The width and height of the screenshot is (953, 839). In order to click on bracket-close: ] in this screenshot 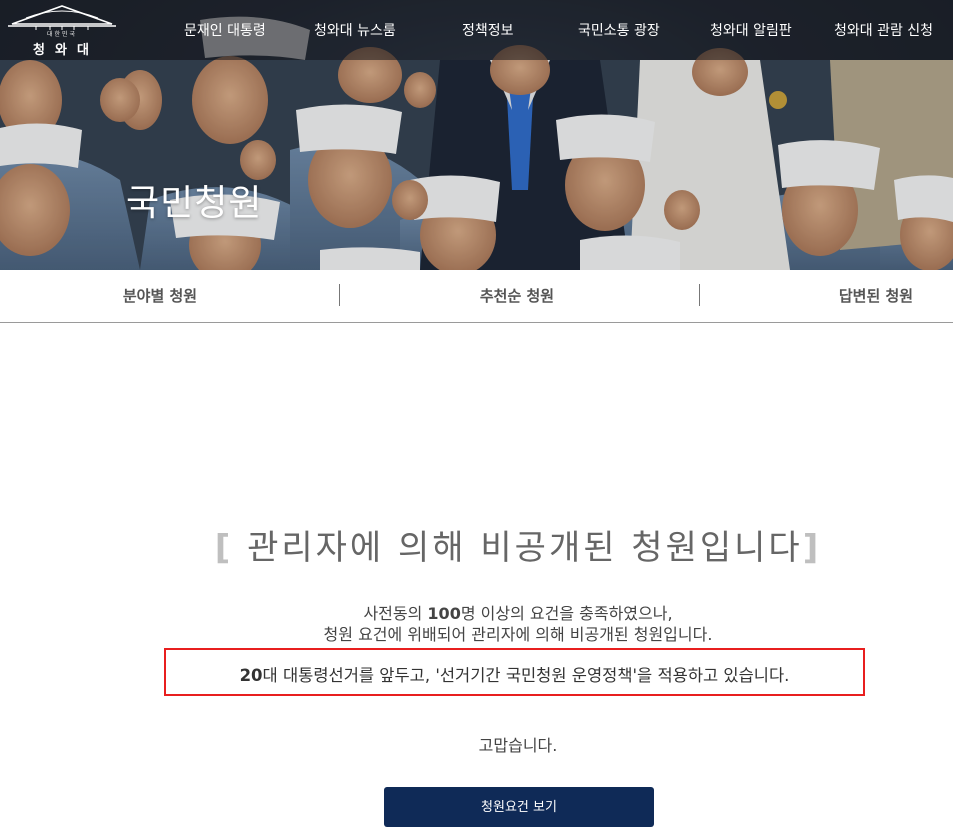, I will do `click(812, 548)`.